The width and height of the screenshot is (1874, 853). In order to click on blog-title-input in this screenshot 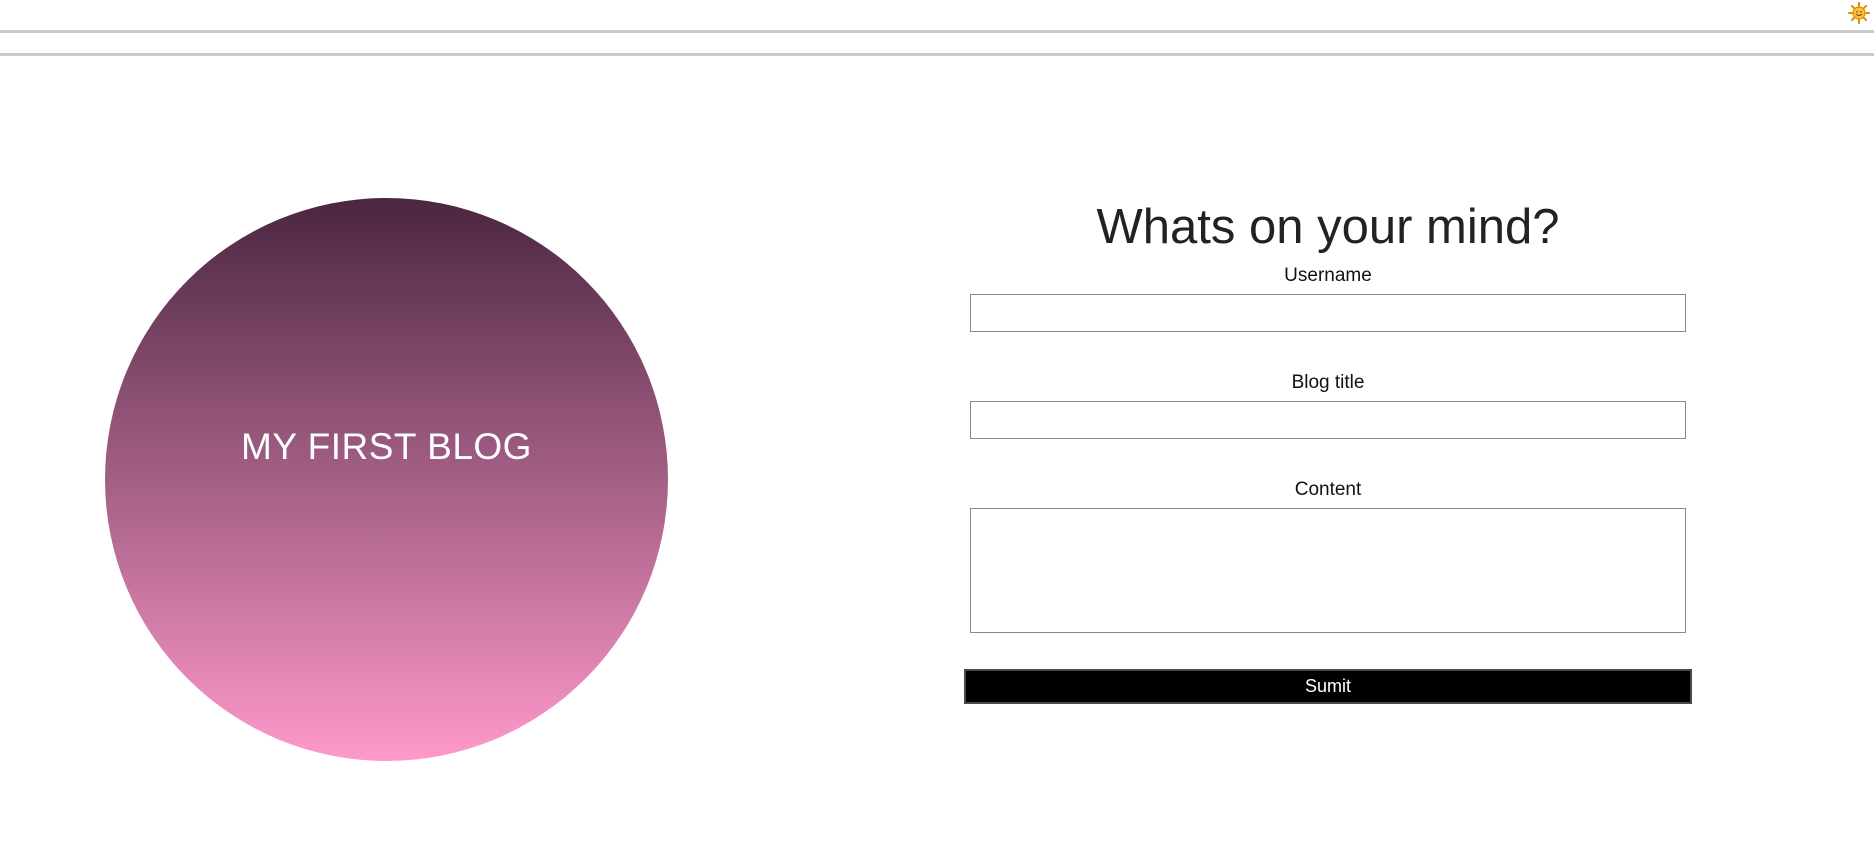, I will do `click(1328, 420)`.